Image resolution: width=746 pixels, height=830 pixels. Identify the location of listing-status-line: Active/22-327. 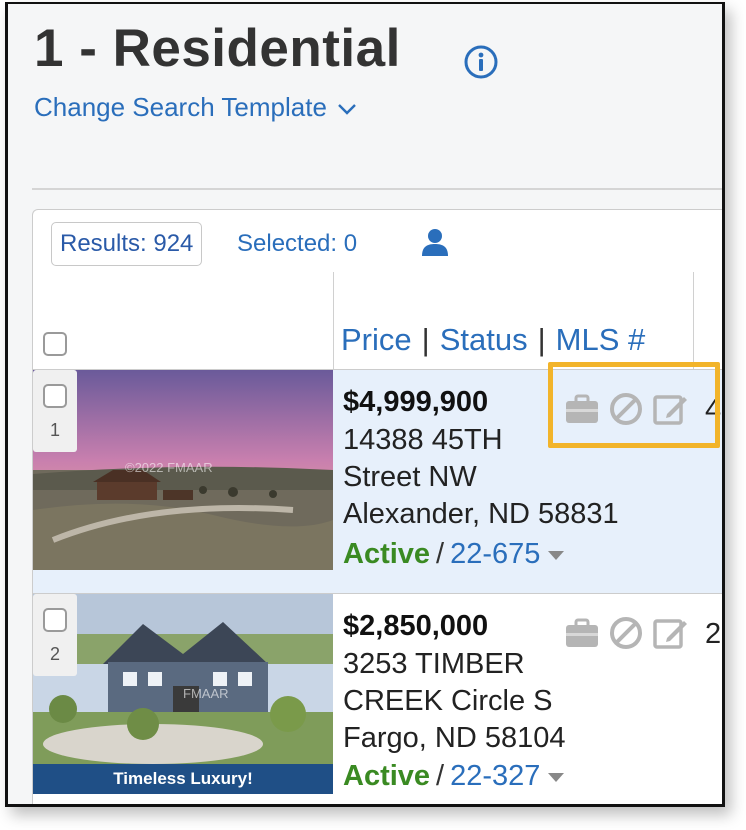
(454, 776).